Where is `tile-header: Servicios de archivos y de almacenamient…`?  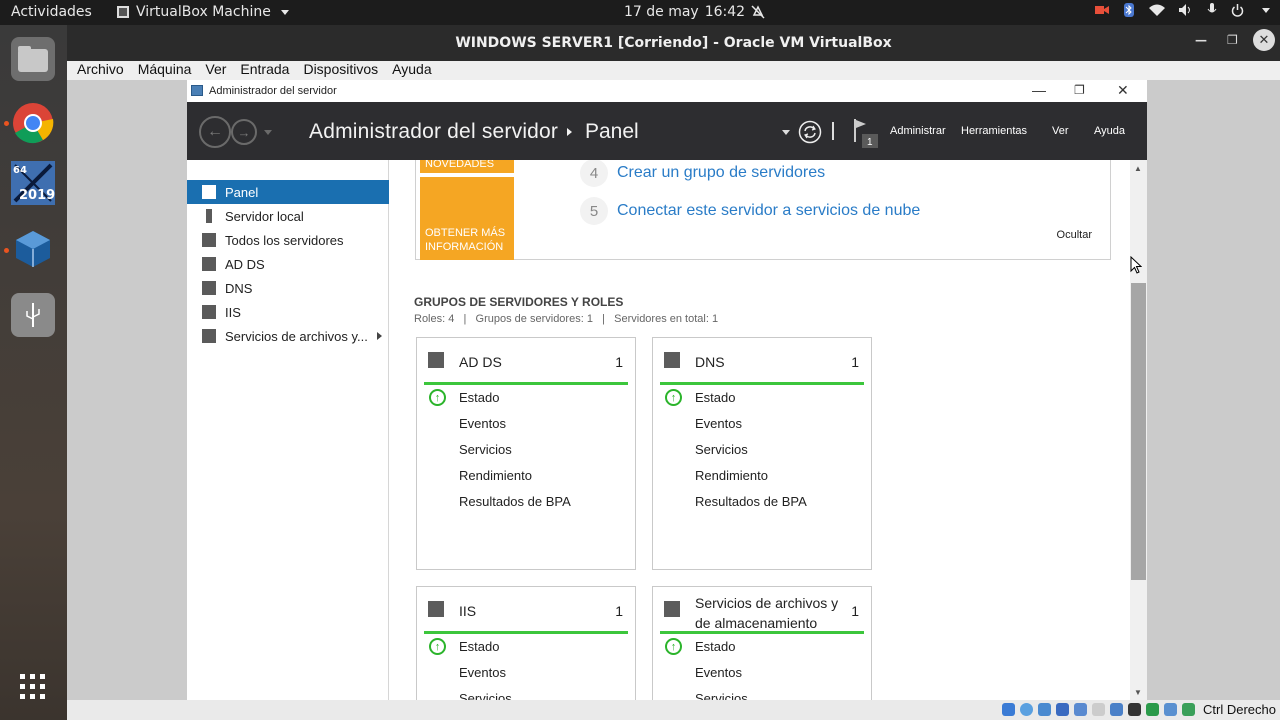
tile-header: Servicios de archivos y de almacenamient… is located at coordinates (762, 610).